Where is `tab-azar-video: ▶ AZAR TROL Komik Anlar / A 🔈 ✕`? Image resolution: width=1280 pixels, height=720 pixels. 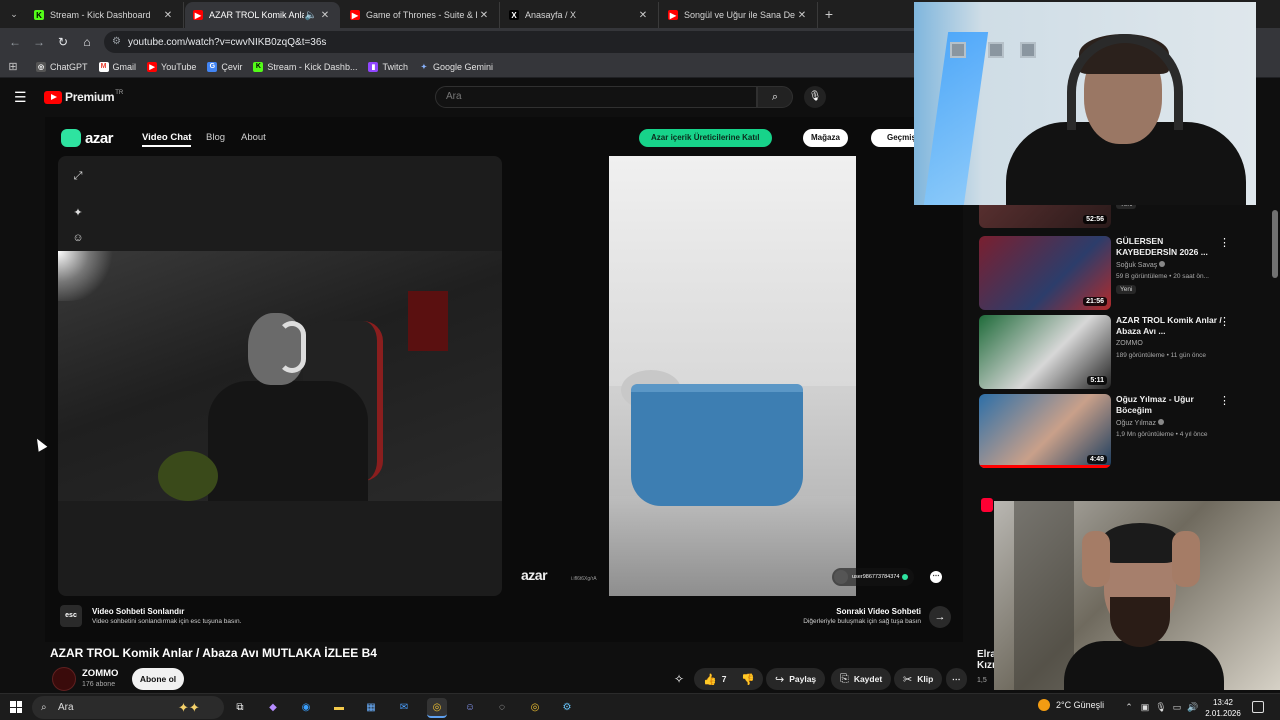
tab-azar-video: ▶ AZAR TROL Komik Anlar / A 🔈 ✕ is located at coordinates (262, 15).